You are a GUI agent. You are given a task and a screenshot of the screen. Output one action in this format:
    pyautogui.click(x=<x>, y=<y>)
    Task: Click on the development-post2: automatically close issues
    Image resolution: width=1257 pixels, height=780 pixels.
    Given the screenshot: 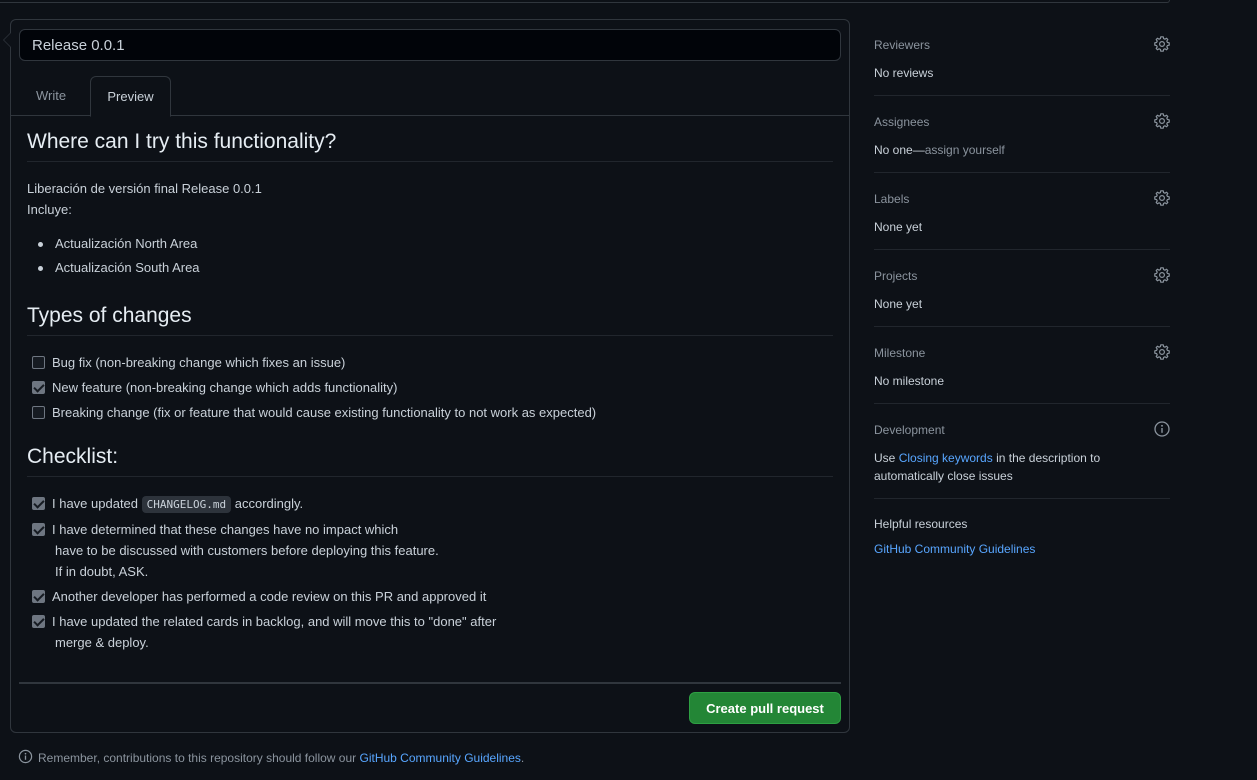 What is the action you would take?
    pyautogui.click(x=943, y=476)
    